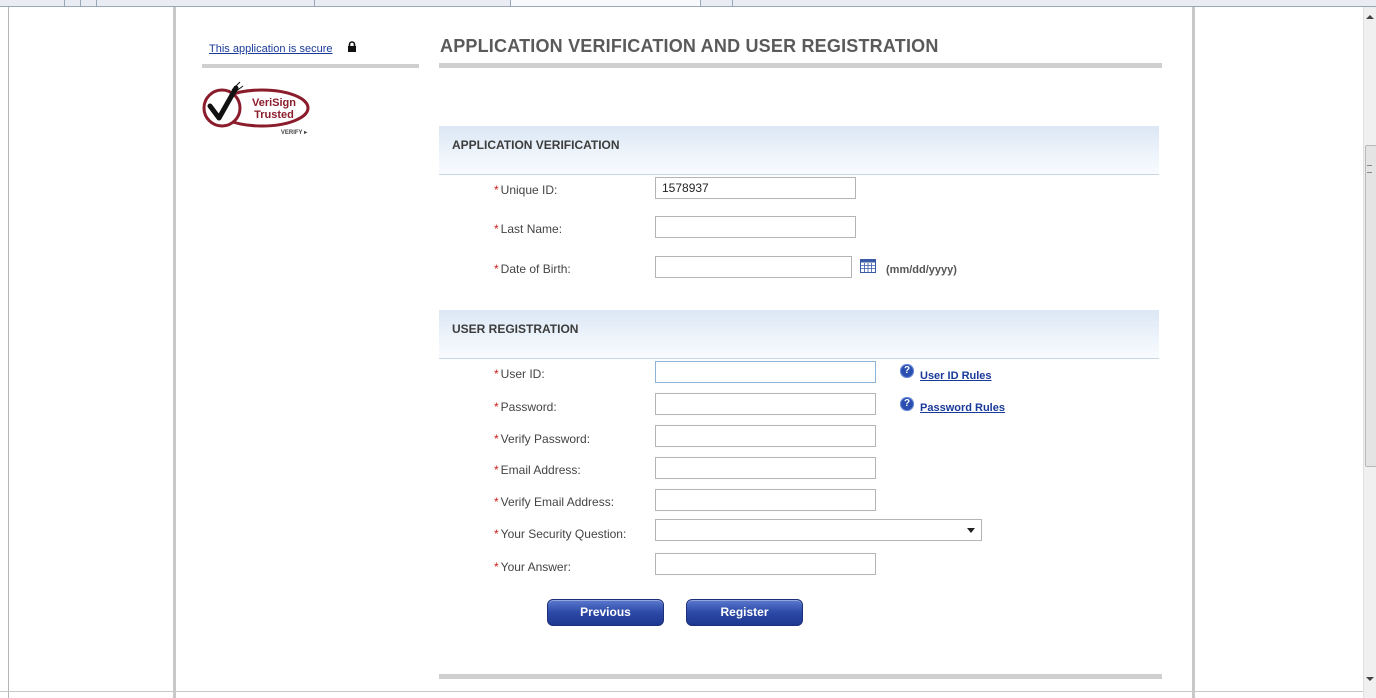 The height and width of the screenshot is (698, 1376). Describe the element at coordinates (799, 334) in the screenshot. I see `section-header-user-registration: USER REGISTRATION` at that location.